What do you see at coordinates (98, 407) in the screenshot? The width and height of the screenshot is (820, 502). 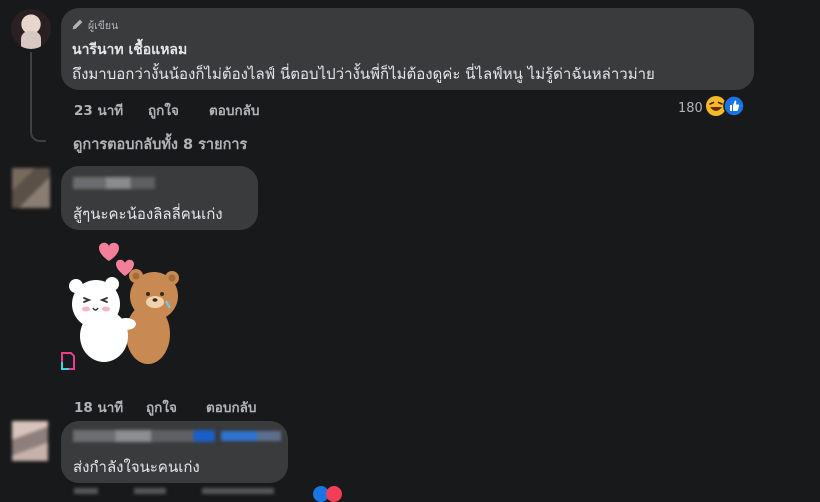 I see `comment-time: 18 นาที` at bounding box center [98, 407].